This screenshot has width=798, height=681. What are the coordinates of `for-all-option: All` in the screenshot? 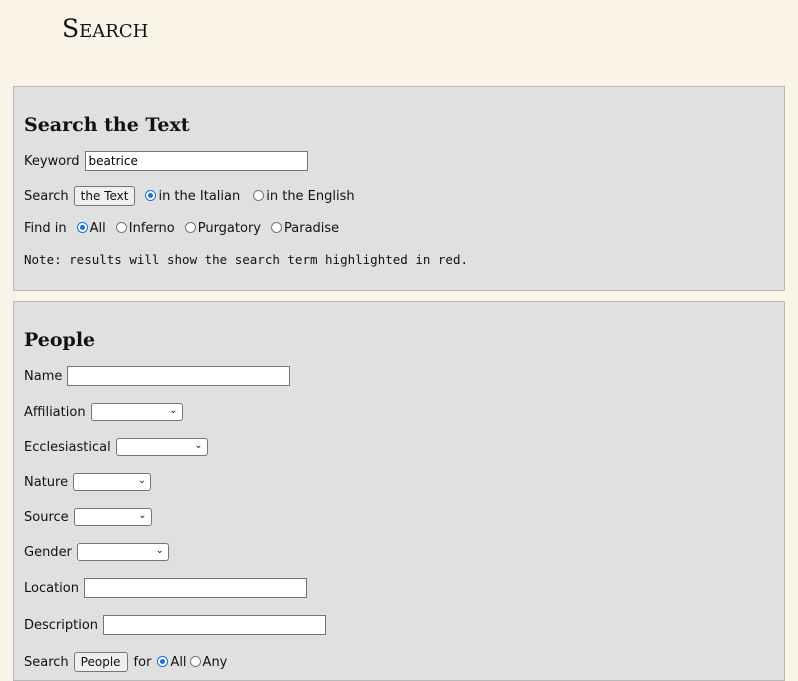 It's located at (172, 662).